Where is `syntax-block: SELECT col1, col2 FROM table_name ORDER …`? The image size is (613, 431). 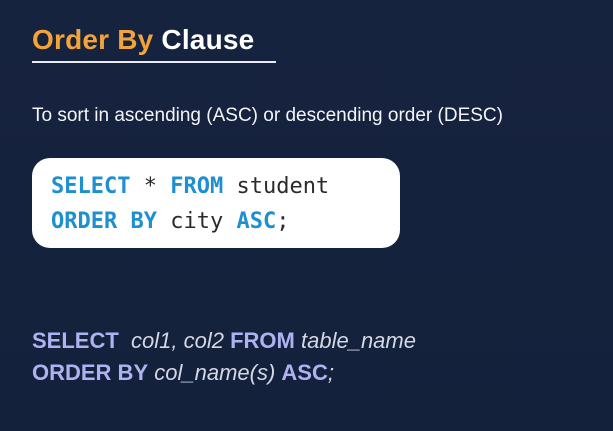
syntax-block: SELECT col1, col2 FROM table_name ORDER … is located at coordinates (224, 357).